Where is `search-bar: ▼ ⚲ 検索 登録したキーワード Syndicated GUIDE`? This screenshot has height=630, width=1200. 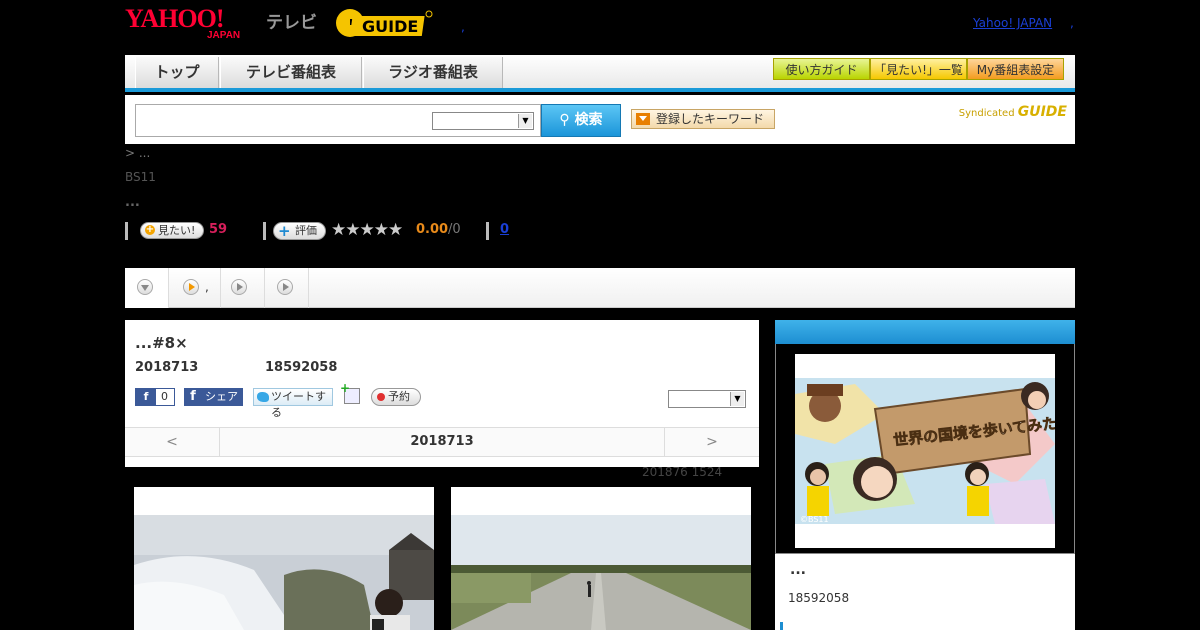
search-bar: ▼ ⚲ 検索 登録したキーワード Syndicated GUIDE is located at coordinates (600, 119).